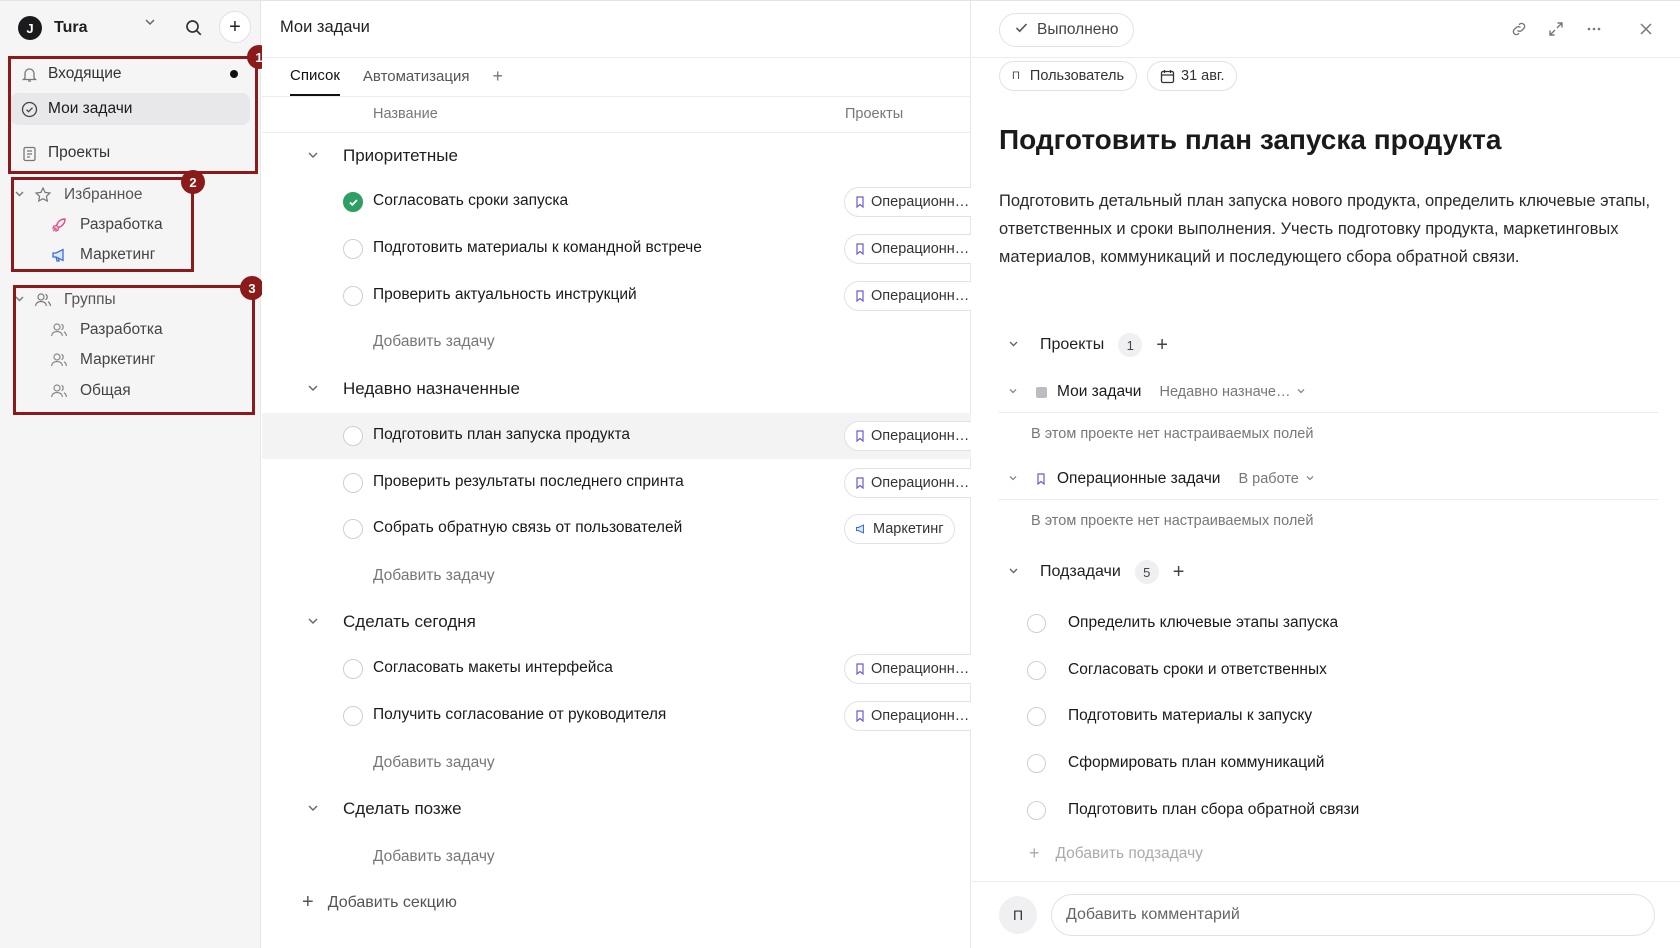 The image size is (1680, 948). I want to click on projects-section-header: Проекты 1 +, so click(1088, 345).